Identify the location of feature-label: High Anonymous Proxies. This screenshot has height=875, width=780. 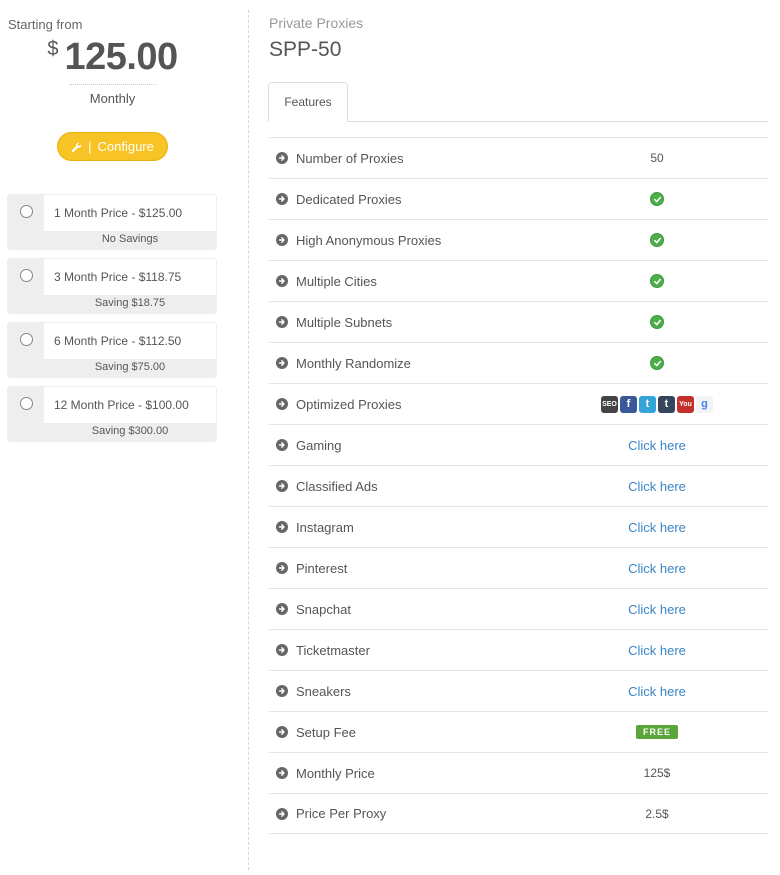
(369, 240).